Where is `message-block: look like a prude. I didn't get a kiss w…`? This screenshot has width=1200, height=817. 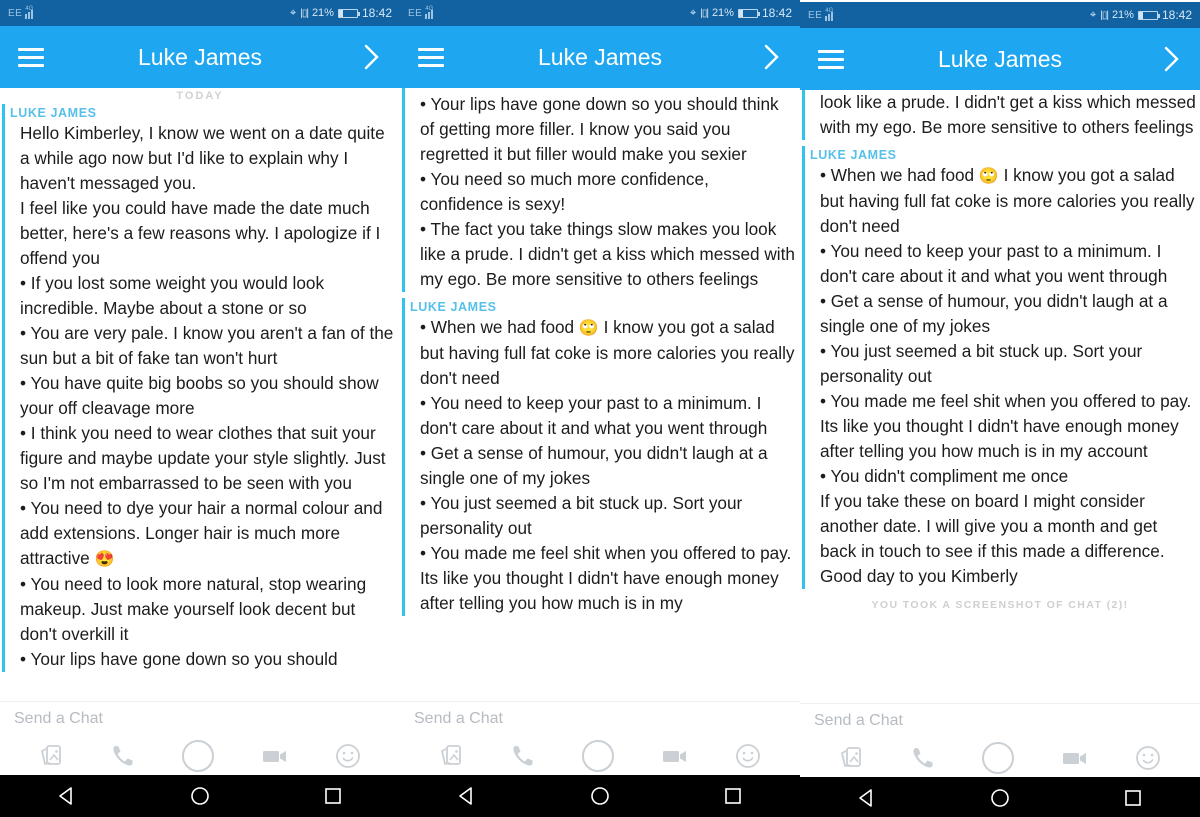 message-block: look like a prude. I didn't get a kiss w… is located at coordinates (1000, 115).